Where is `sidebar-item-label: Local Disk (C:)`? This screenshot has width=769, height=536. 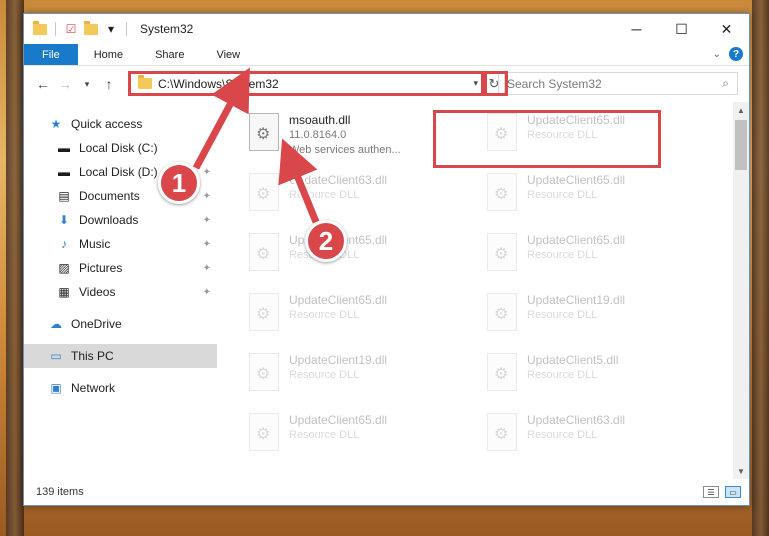
sidebar-item-label: Local Disk (C:) is located at coordinates (118, 148).